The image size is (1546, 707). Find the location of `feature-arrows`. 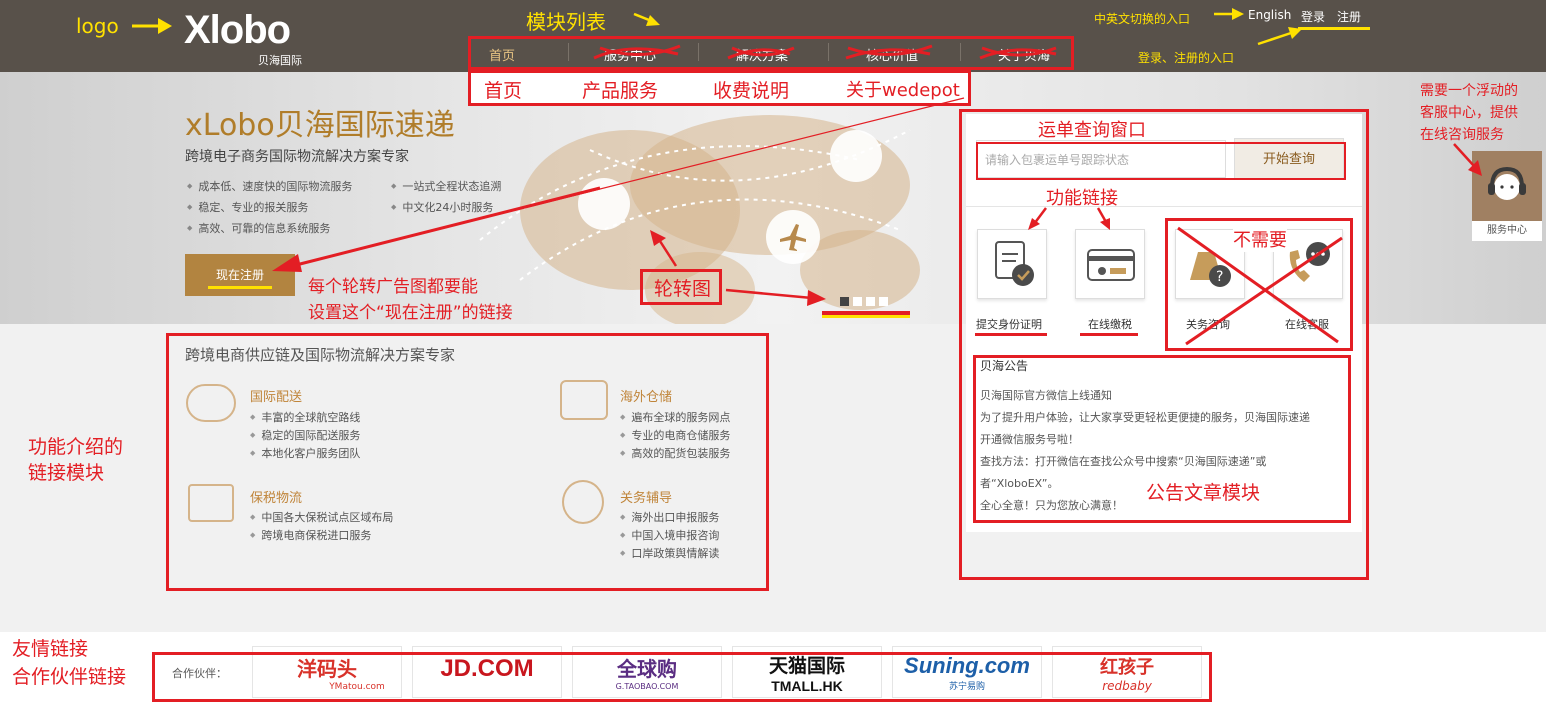

feature-arrows is located at coordinates (1069, 218).